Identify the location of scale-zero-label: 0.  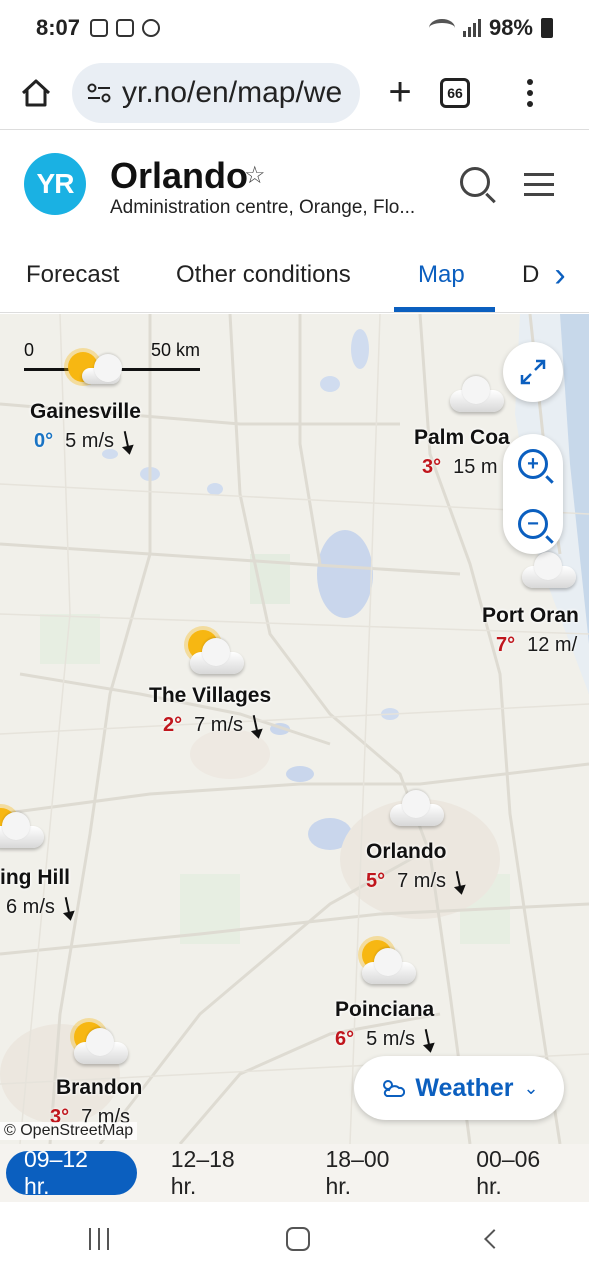
(29, 350).